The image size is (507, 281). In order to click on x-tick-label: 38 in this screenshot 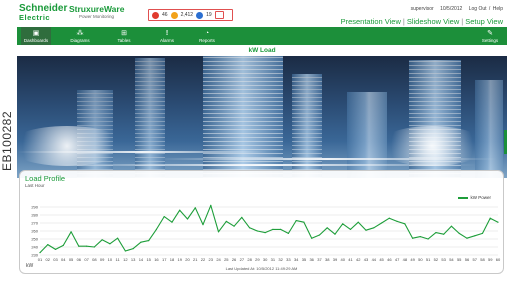, I will do `click(327, 259)`.